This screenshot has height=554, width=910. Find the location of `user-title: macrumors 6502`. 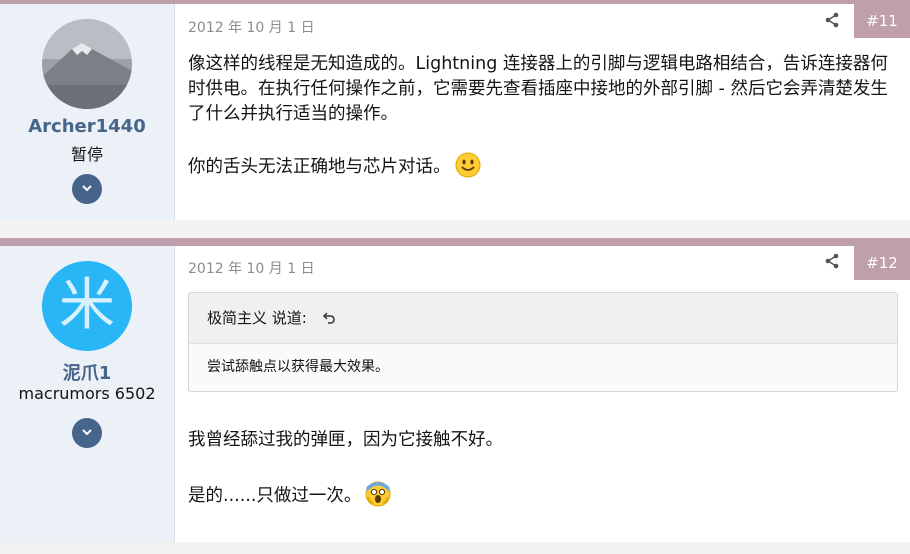

user-title: macrumors 6502 is located at coordinates (87, 393).